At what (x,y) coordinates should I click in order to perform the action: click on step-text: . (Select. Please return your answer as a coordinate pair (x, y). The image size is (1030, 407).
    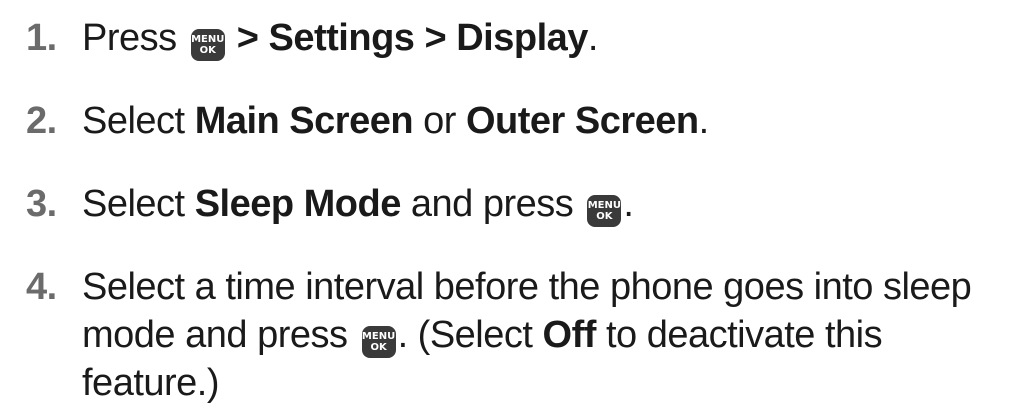
    Looking at the image, I should click on (465, 335).